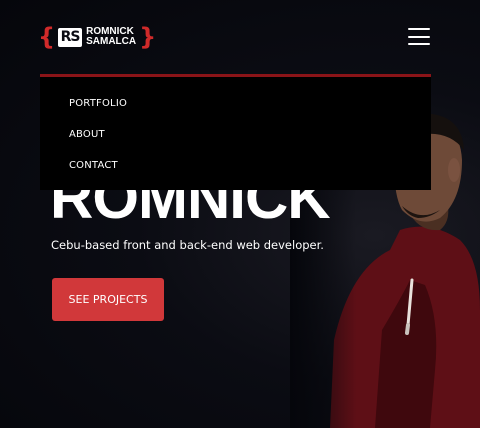 This screenshot has height=428, width=480. I want to click on brand-logo: { RS ROMNICK SAMALCA }, so click(97, 37).